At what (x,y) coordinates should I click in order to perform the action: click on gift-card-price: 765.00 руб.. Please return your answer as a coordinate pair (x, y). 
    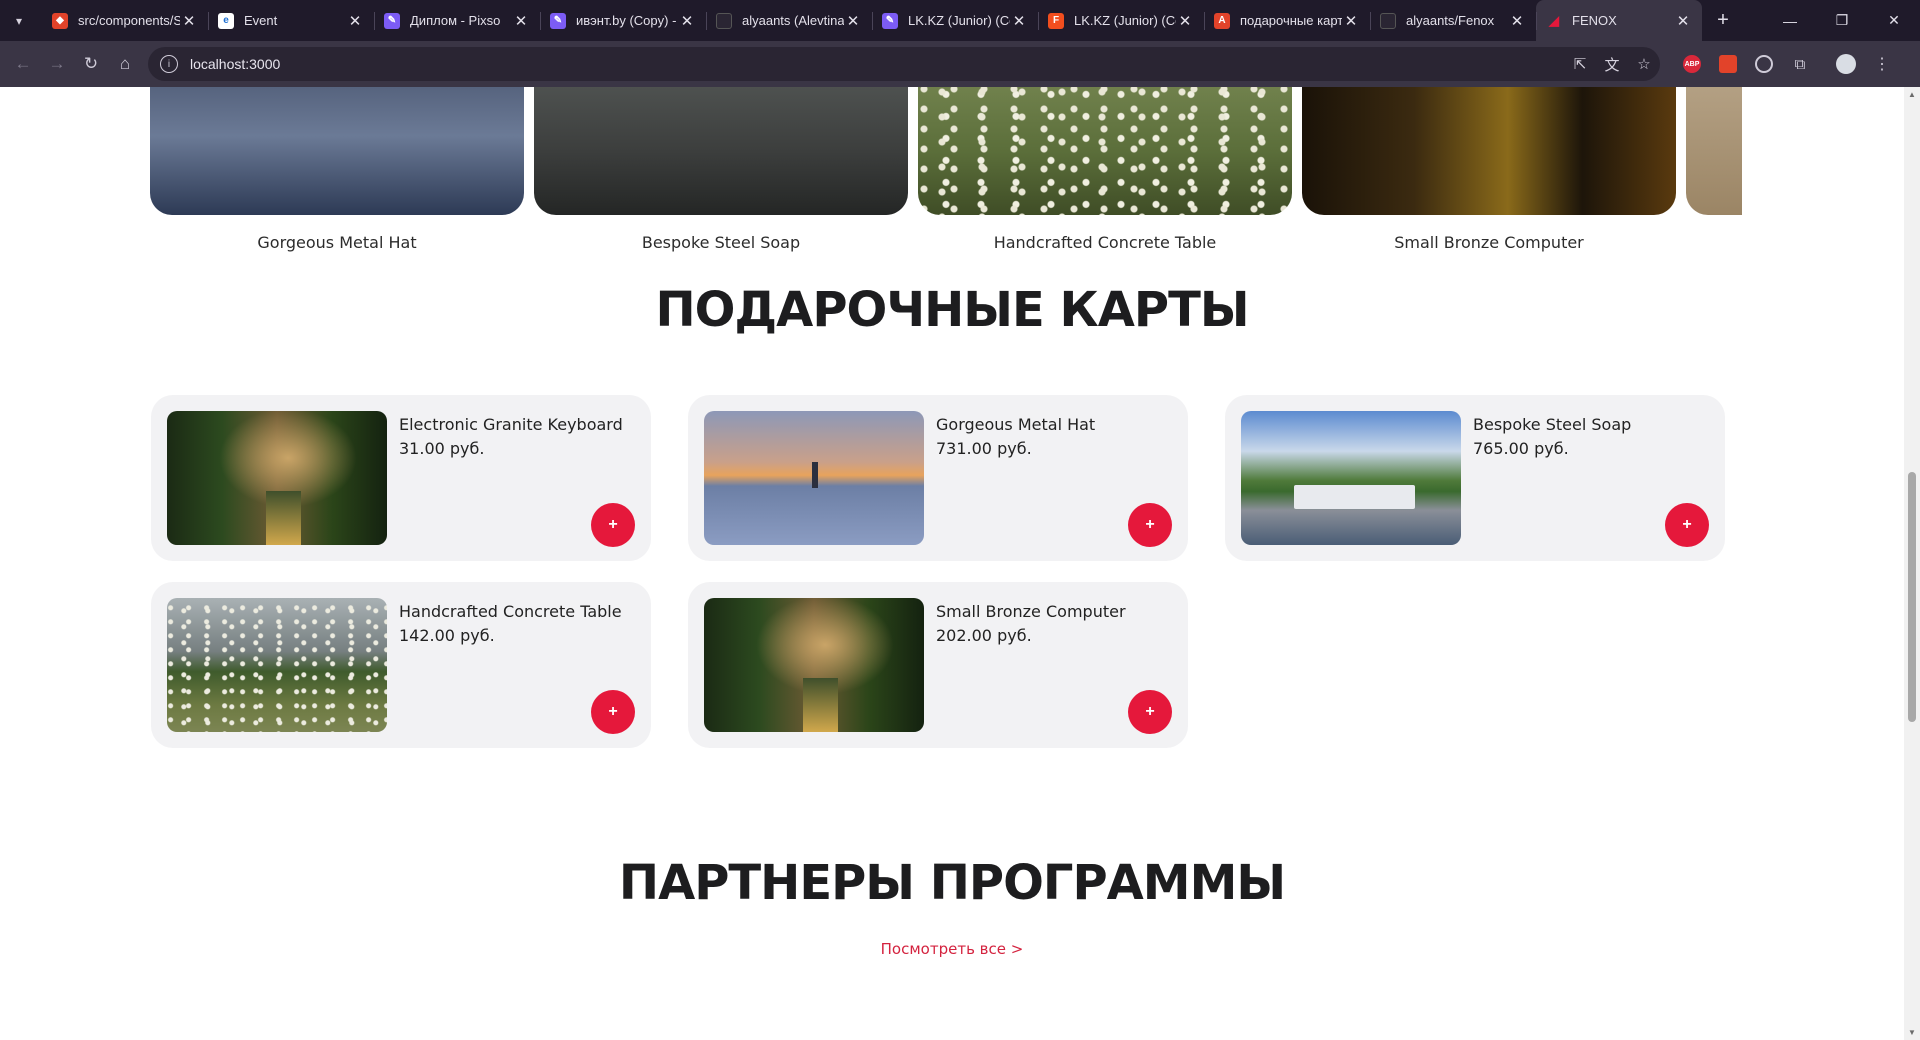
    Looking at the image, I should click on (1521, 448).